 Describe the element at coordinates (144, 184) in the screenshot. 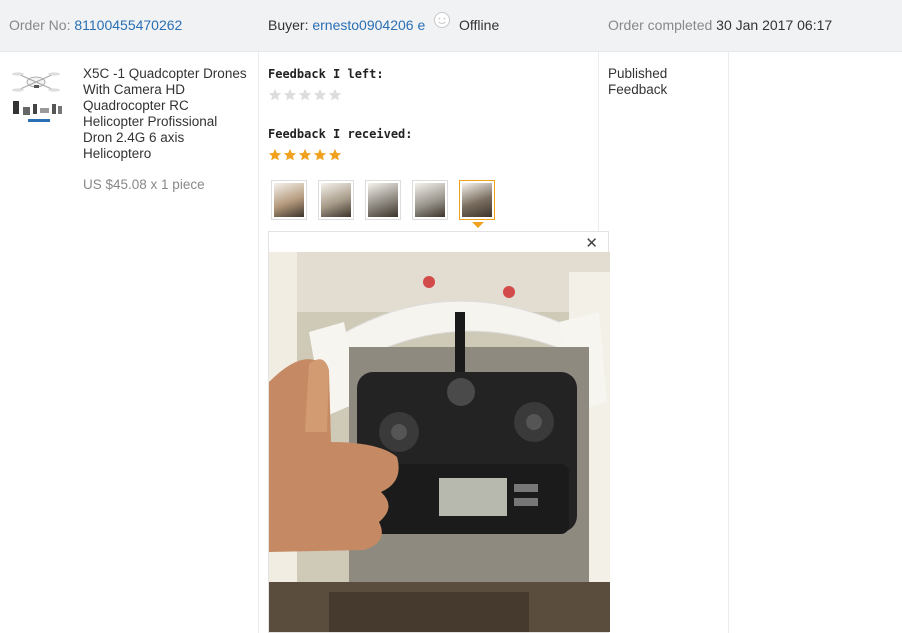

I see `product-price: US $45.08 x 1 piece` at that location.